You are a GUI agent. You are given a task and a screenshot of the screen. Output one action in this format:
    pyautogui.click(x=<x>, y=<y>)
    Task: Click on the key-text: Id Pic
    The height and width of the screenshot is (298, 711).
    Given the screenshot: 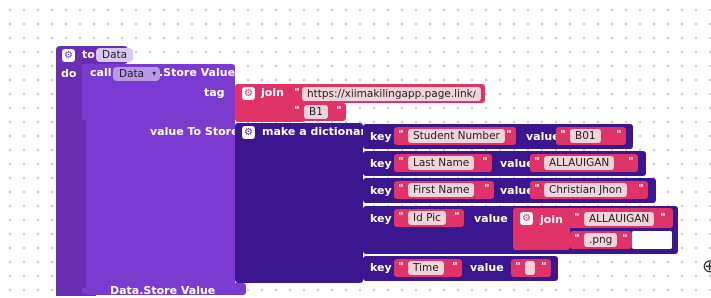 What is the action you would take?
    pyautogui.click(x=427, y=218)
    